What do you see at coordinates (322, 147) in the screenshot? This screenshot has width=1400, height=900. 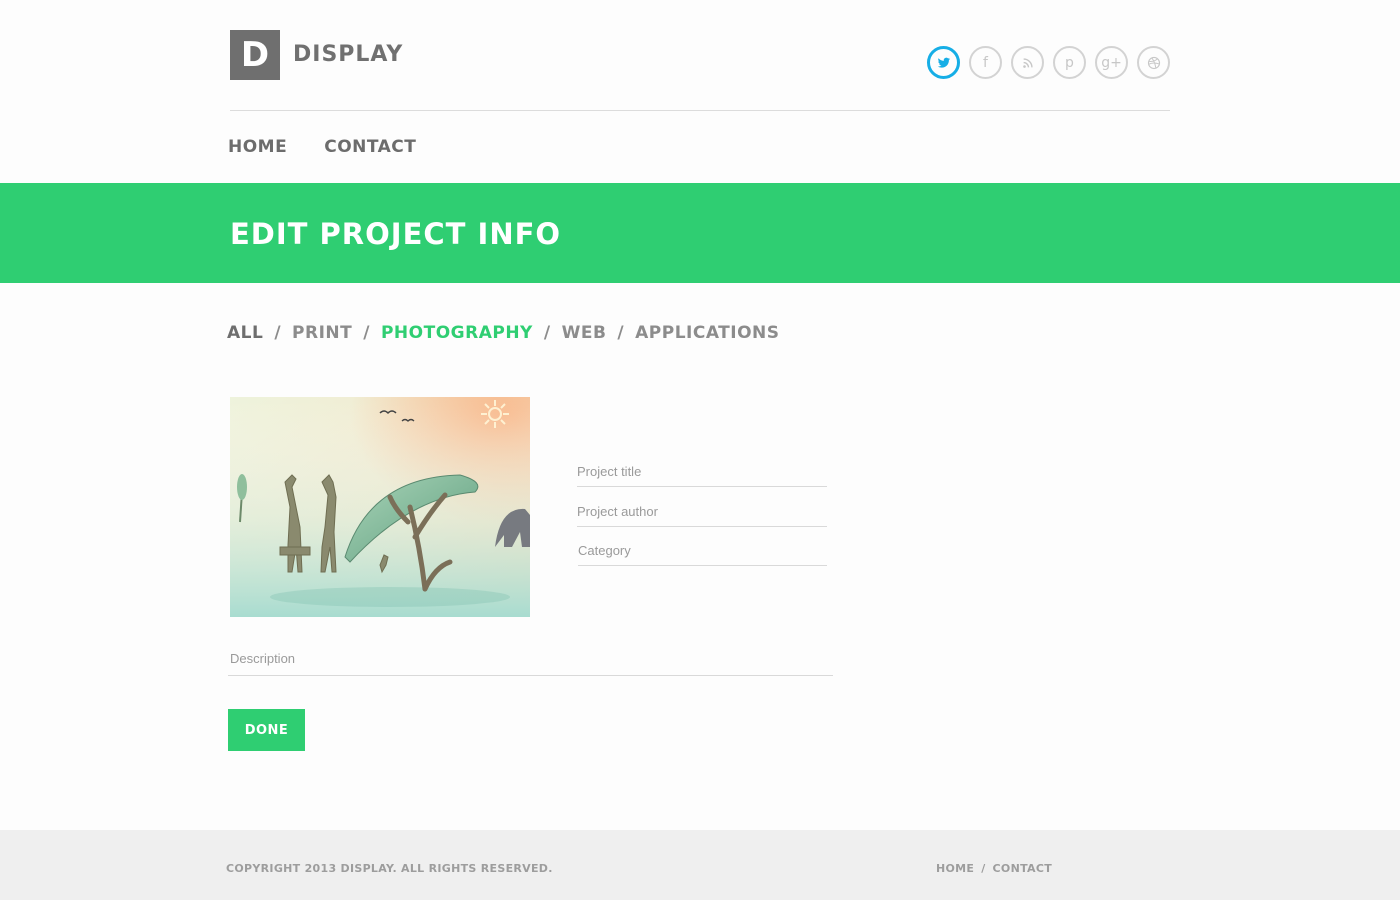 I see `main-nav: HOME CONTACT` at bounding box center [322, 147].